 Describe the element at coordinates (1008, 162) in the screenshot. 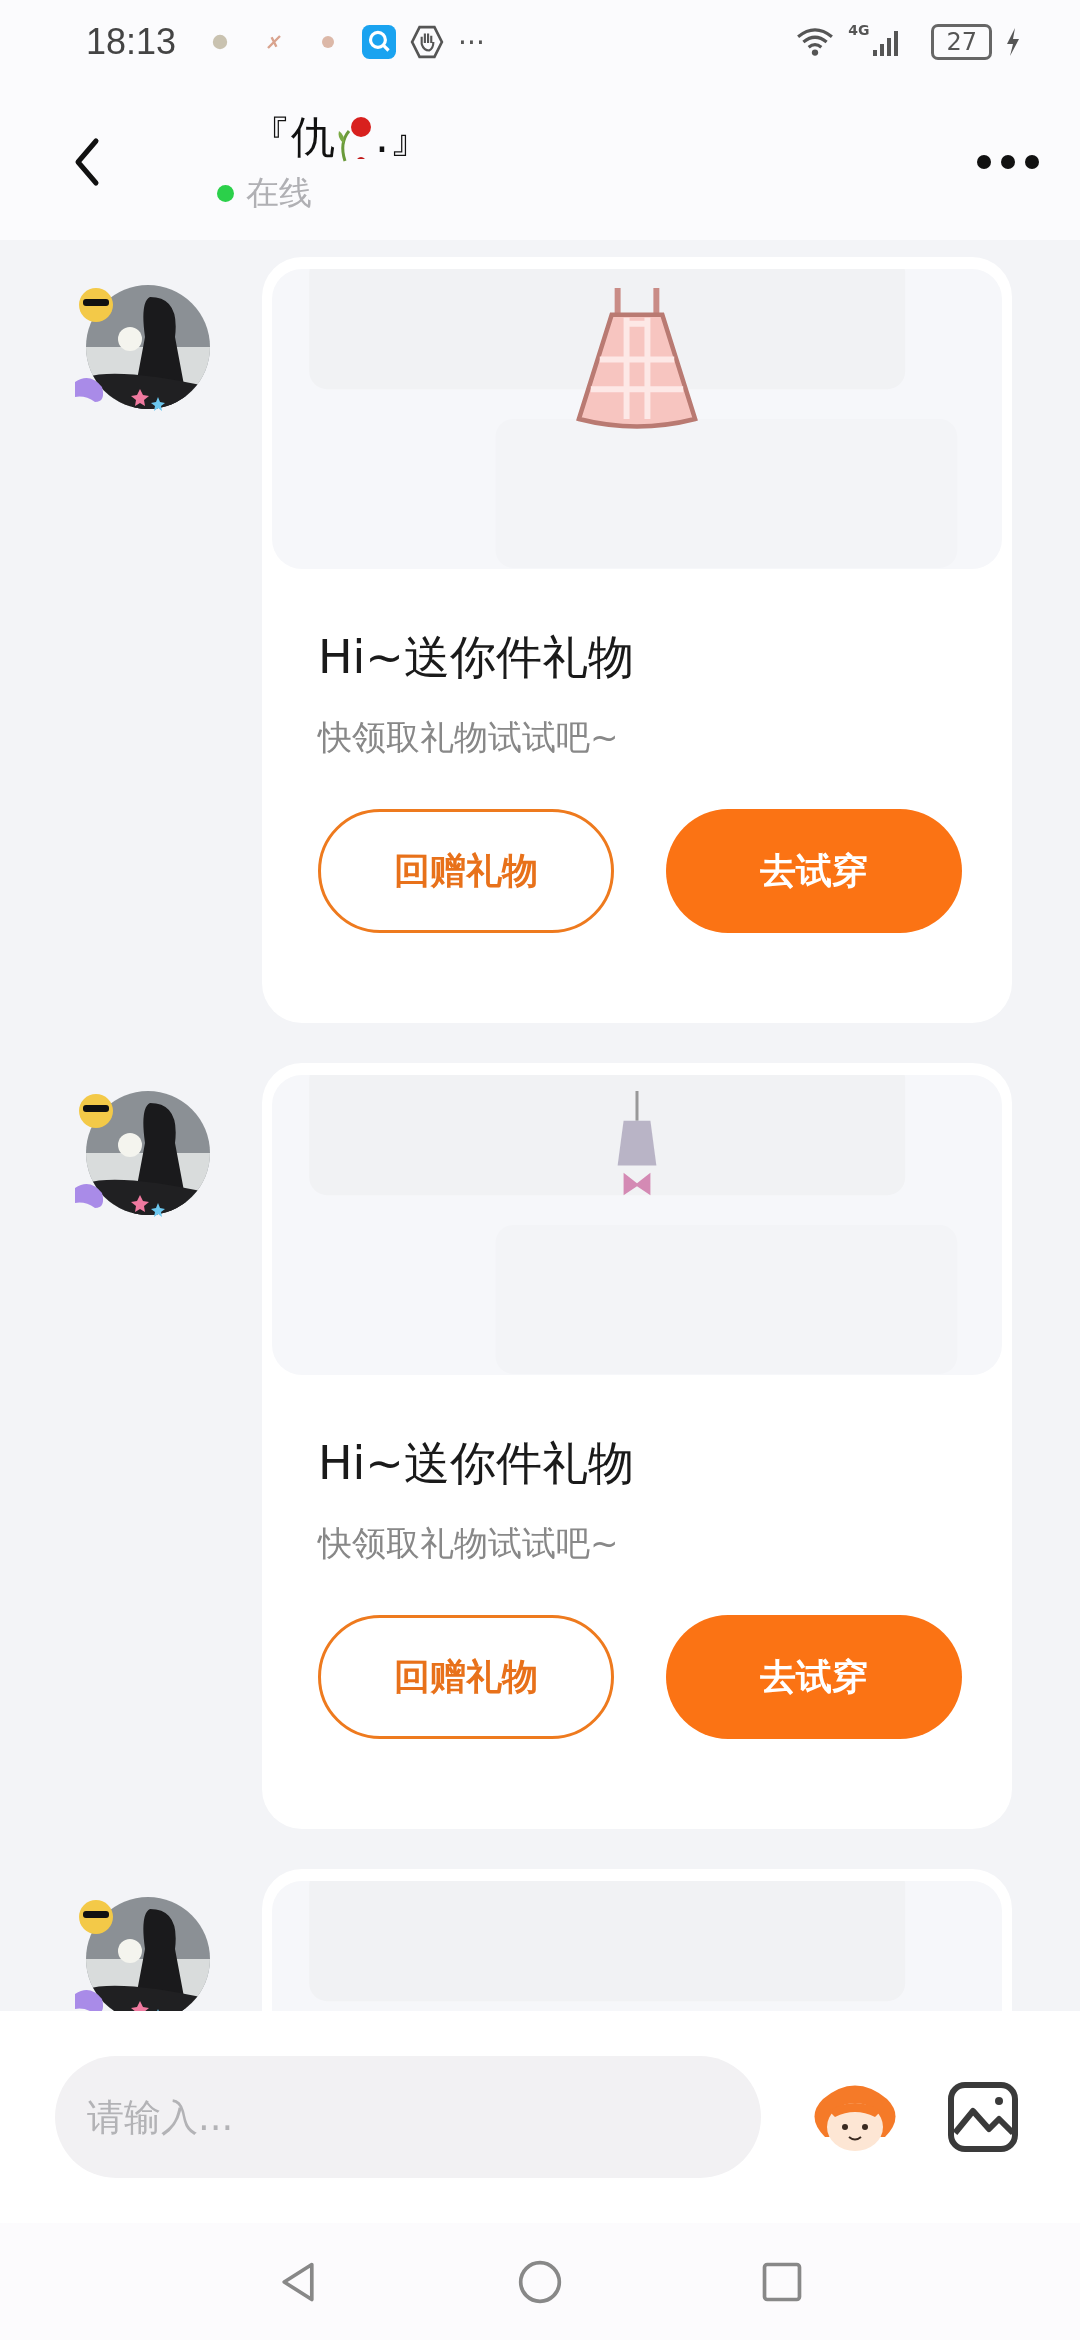

I see `more-icon` at that location.